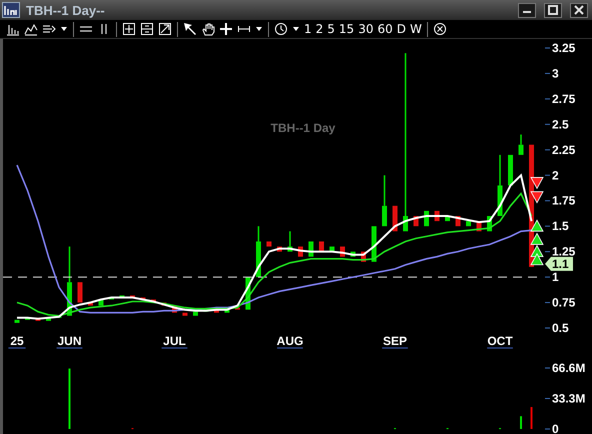 This screenshot has height=434, width=592. I want to click on y-tick-label: 66.6M, so click(569, 368).